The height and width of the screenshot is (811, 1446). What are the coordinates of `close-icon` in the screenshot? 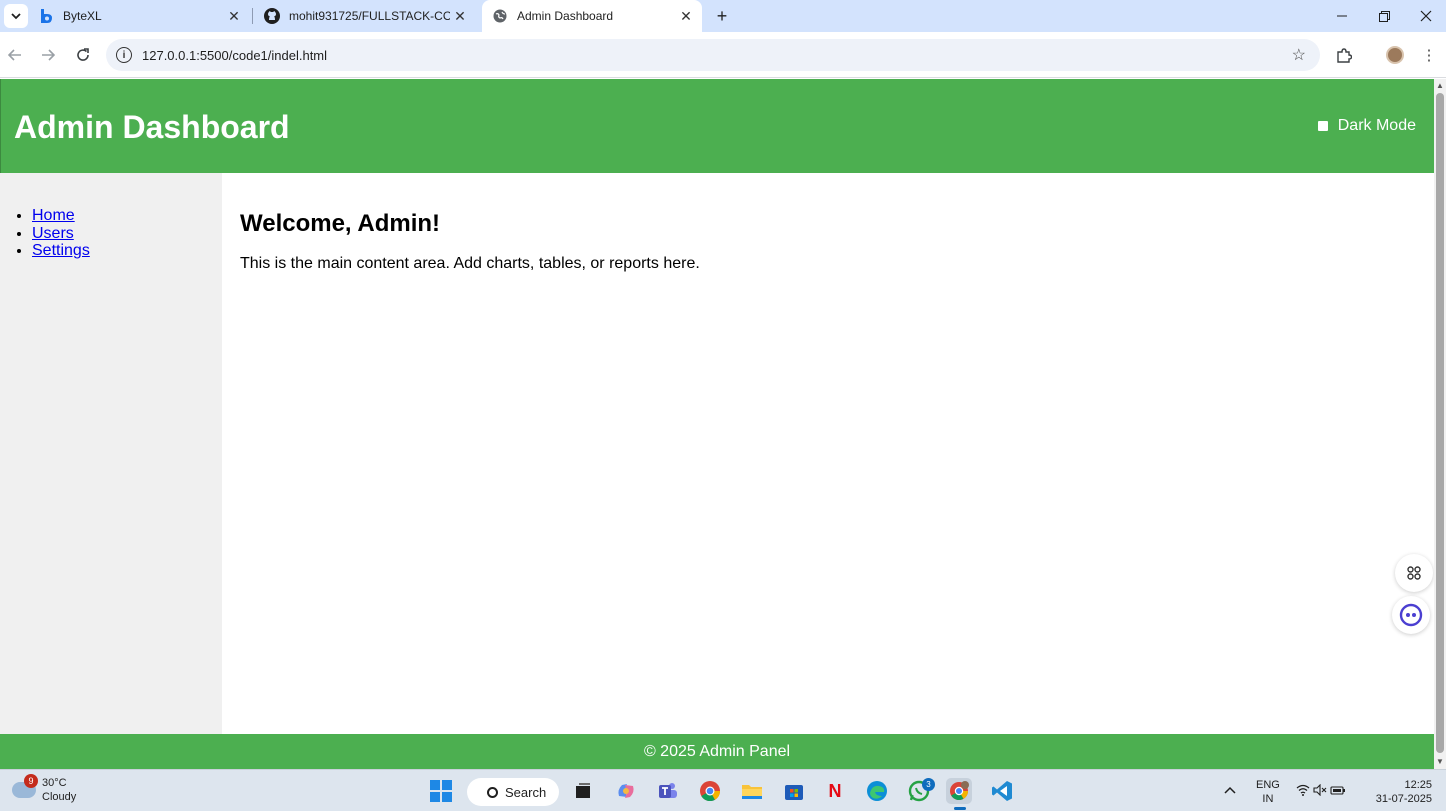 It's located at (1426, 16).